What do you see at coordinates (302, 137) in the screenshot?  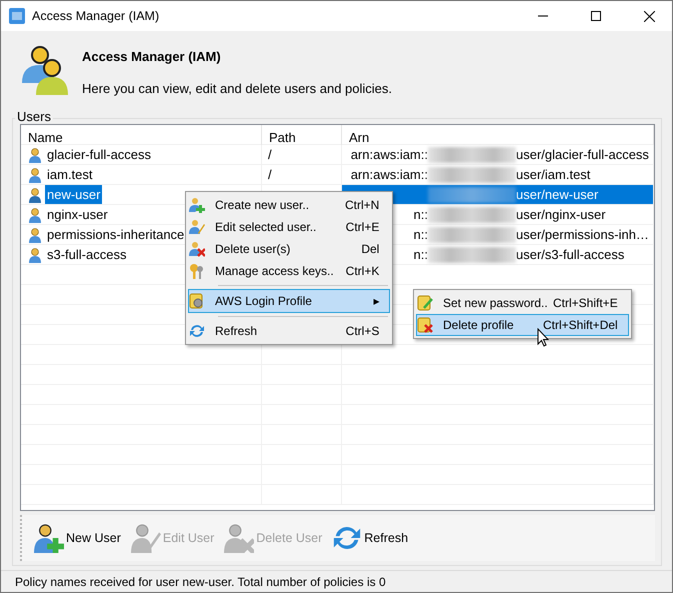 I see `column-header: Path` at bounding box center [302, 137].